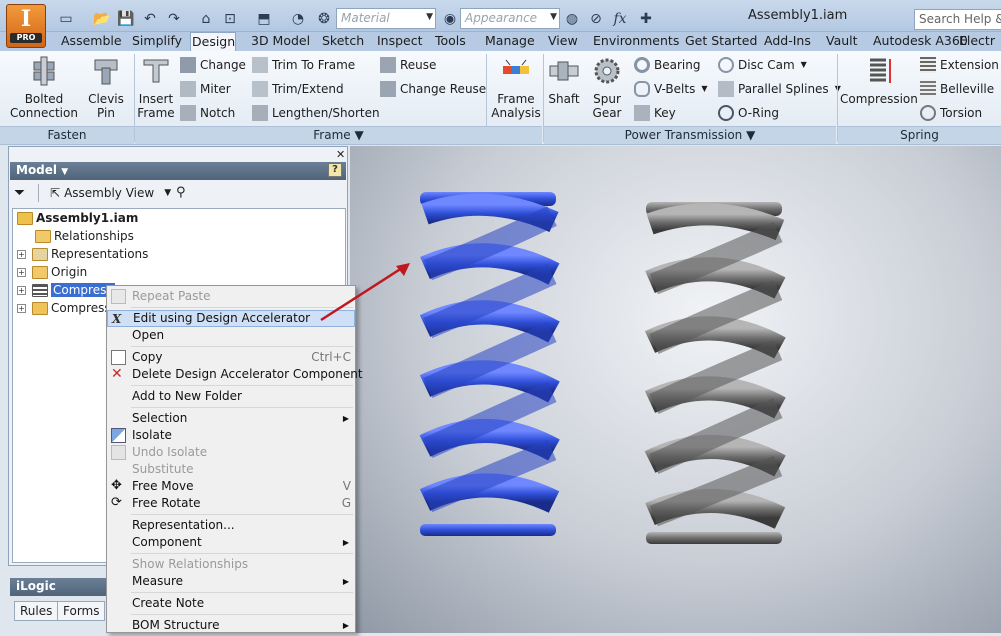 The image size is (1001, 636). Describe the element at coordinates (150, 19) in the screenshot. I see `undo-icon: ↶` at that location.